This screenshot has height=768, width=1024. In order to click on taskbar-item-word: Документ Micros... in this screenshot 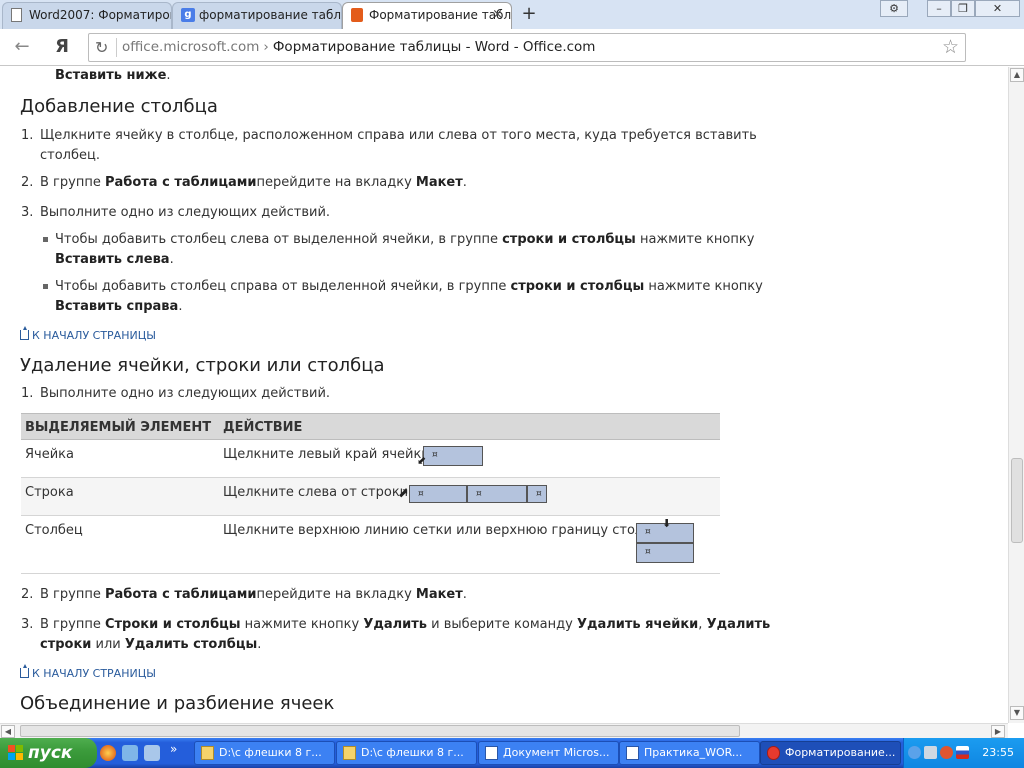, I will do `click(548, 753)`.